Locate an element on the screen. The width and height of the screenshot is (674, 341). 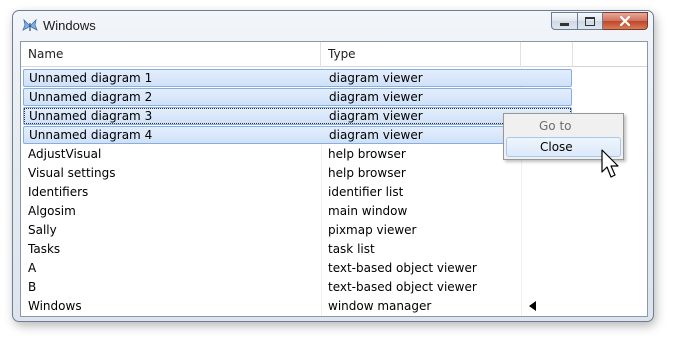
item-name: A is located at coordinates (32, 268).